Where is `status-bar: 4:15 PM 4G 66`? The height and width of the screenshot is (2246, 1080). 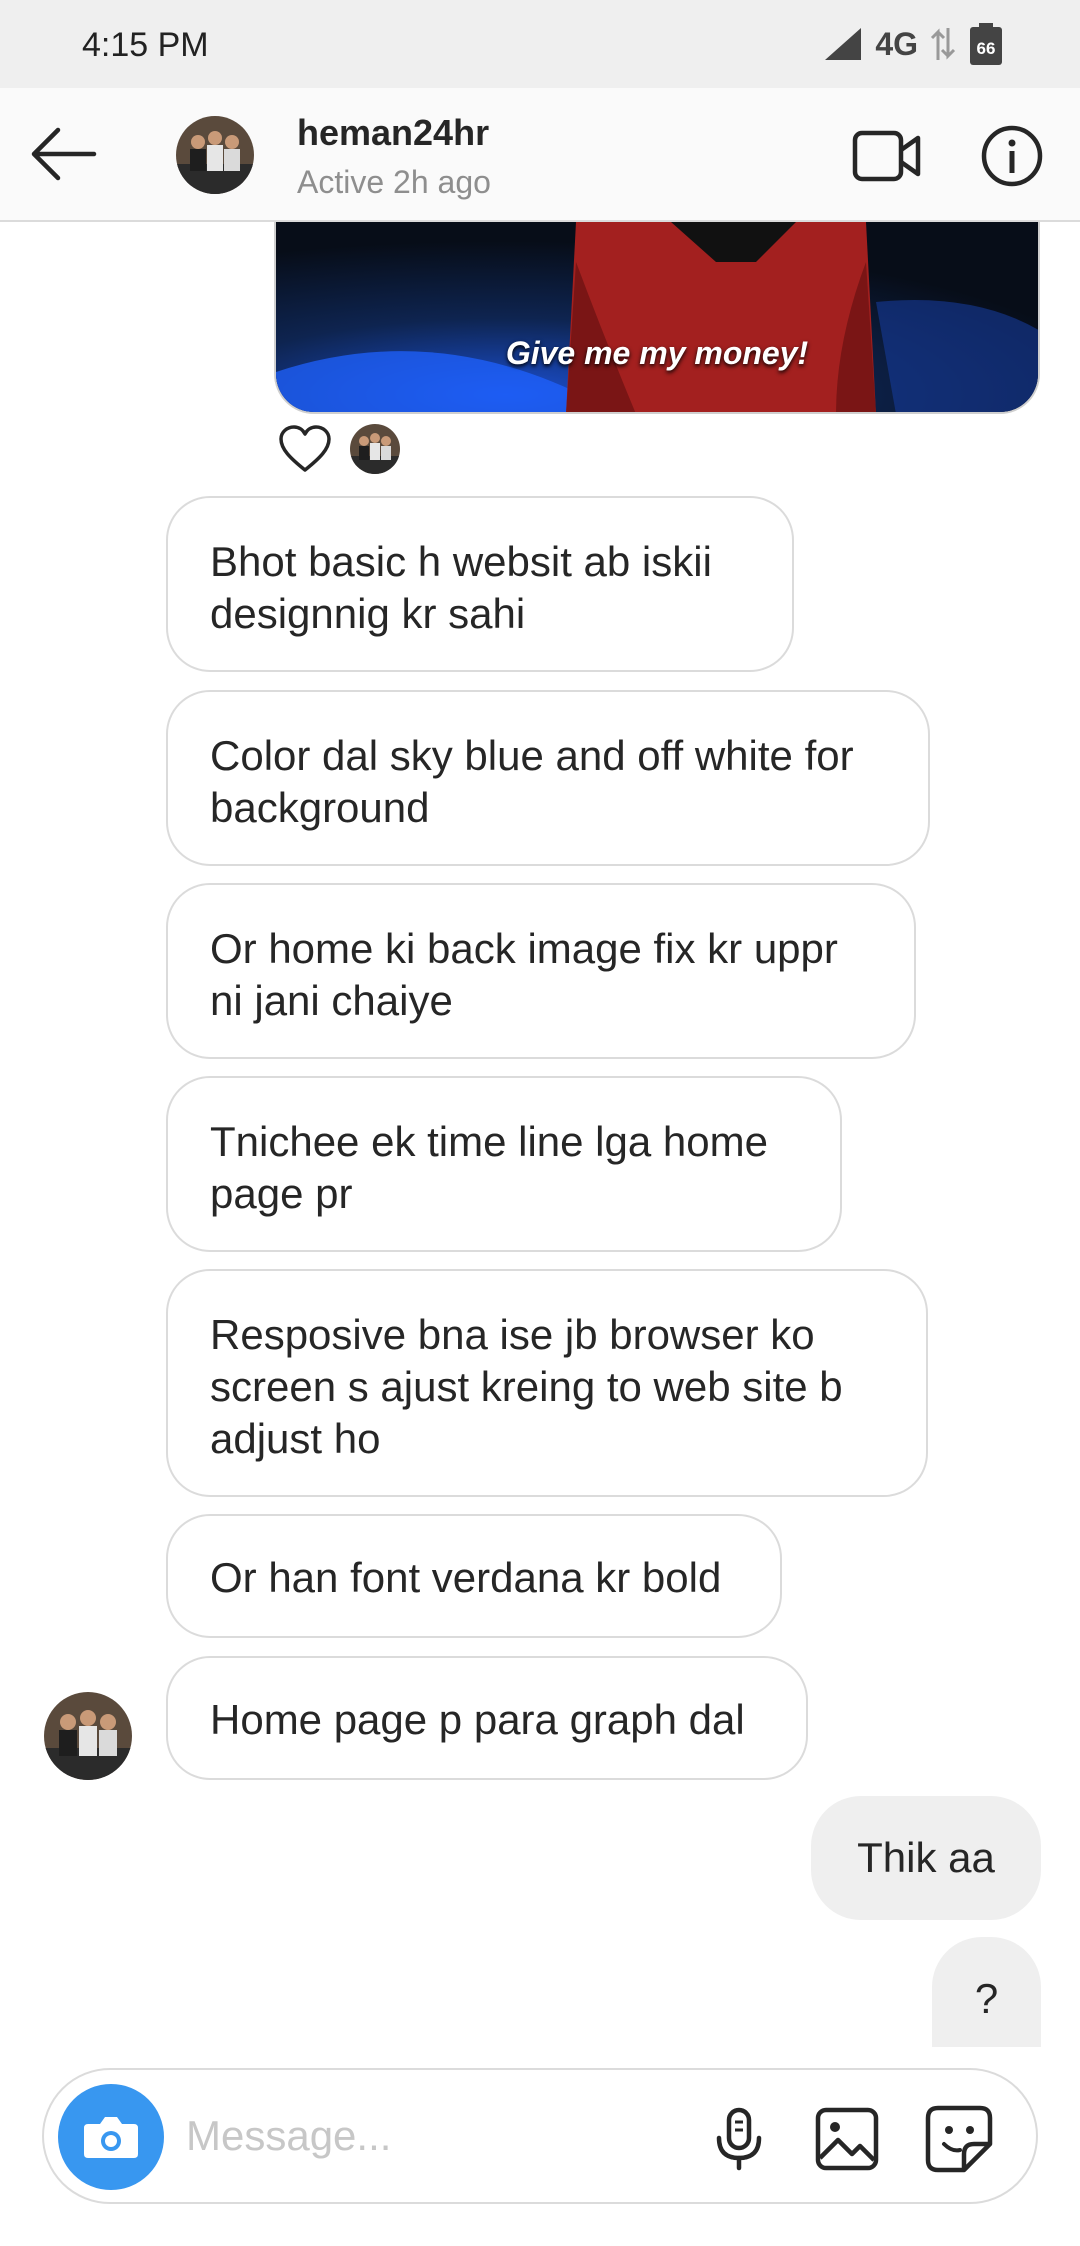
status-bar: 4:15 PM 4G 66 is located at coordinates (540, 44).